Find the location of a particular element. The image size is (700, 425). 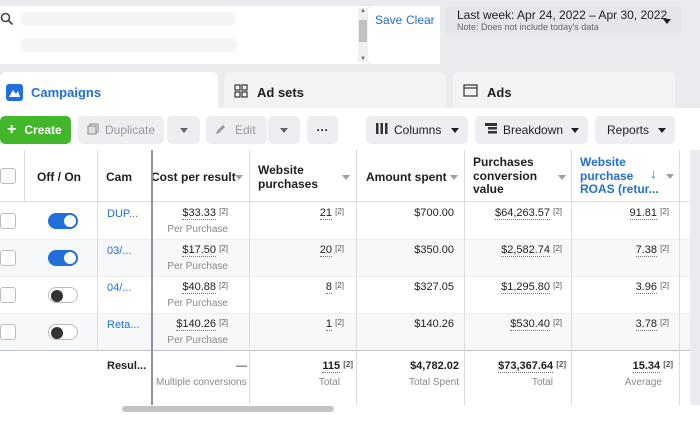

conversion-value: $2,582.74 [2] is located at coordinates (531, 250).